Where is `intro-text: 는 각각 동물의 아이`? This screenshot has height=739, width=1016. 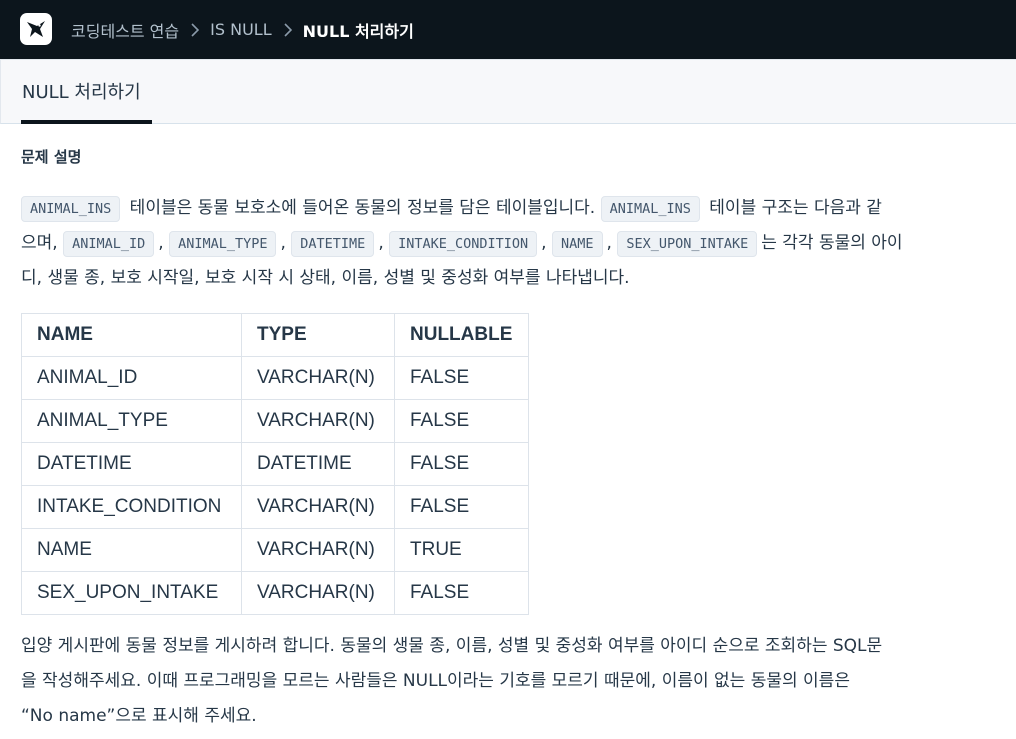 intro-text: 는 각각 동물의 아이 is located at coordinates (832, 243).